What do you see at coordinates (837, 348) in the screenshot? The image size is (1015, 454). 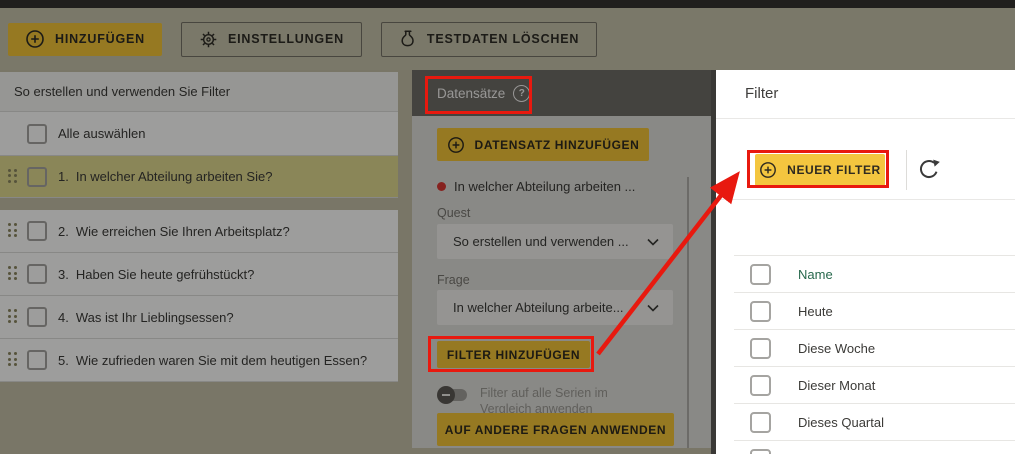 I see `filter-row-label: Diese Woche` at bounding box center [837, 348].